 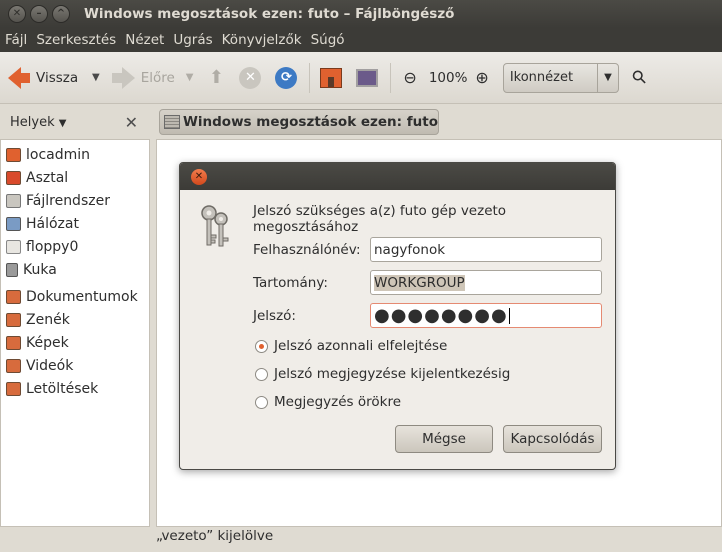 What do you see at coordinates (331, 77) in the screenshot?
I see `home-icon` at bounding box center [331, 77].